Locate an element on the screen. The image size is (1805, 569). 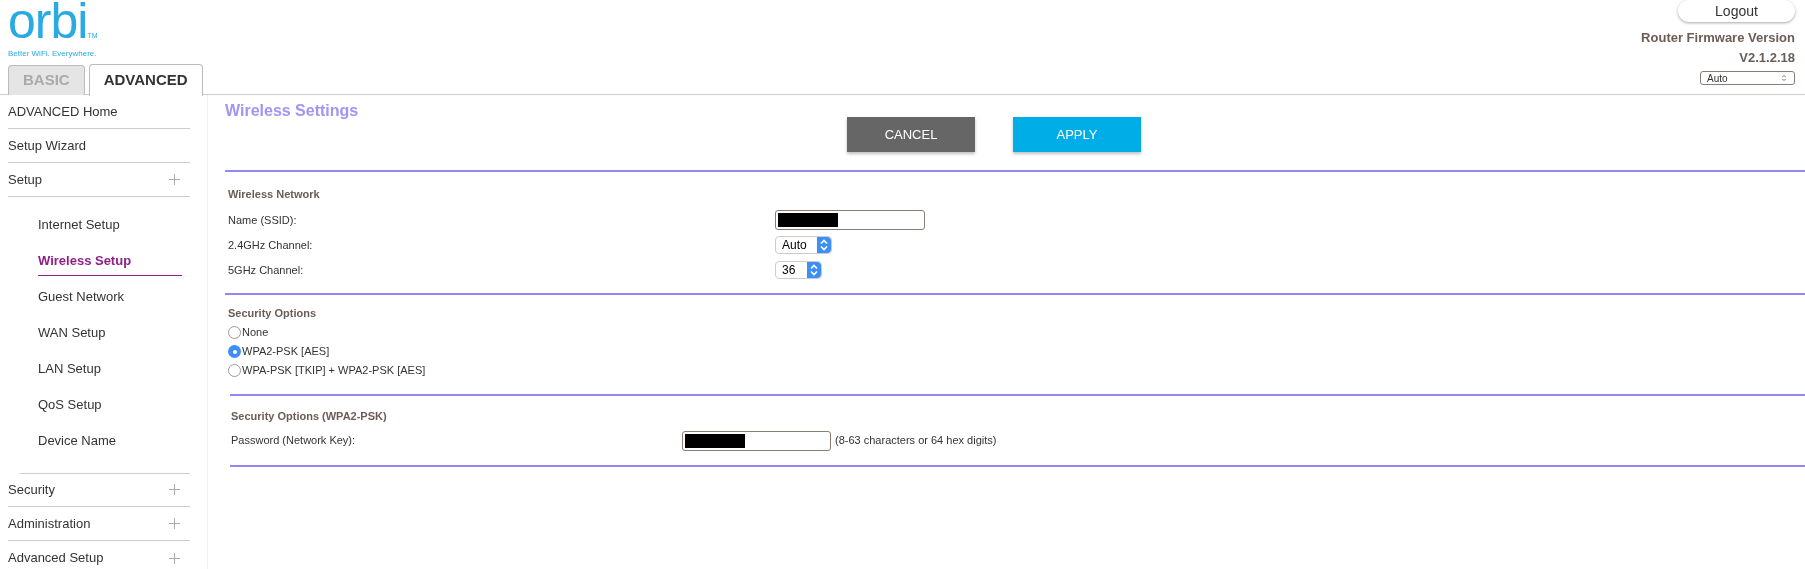
sidebar-subitem: QoS Setup is located at coordinates (70, 404).